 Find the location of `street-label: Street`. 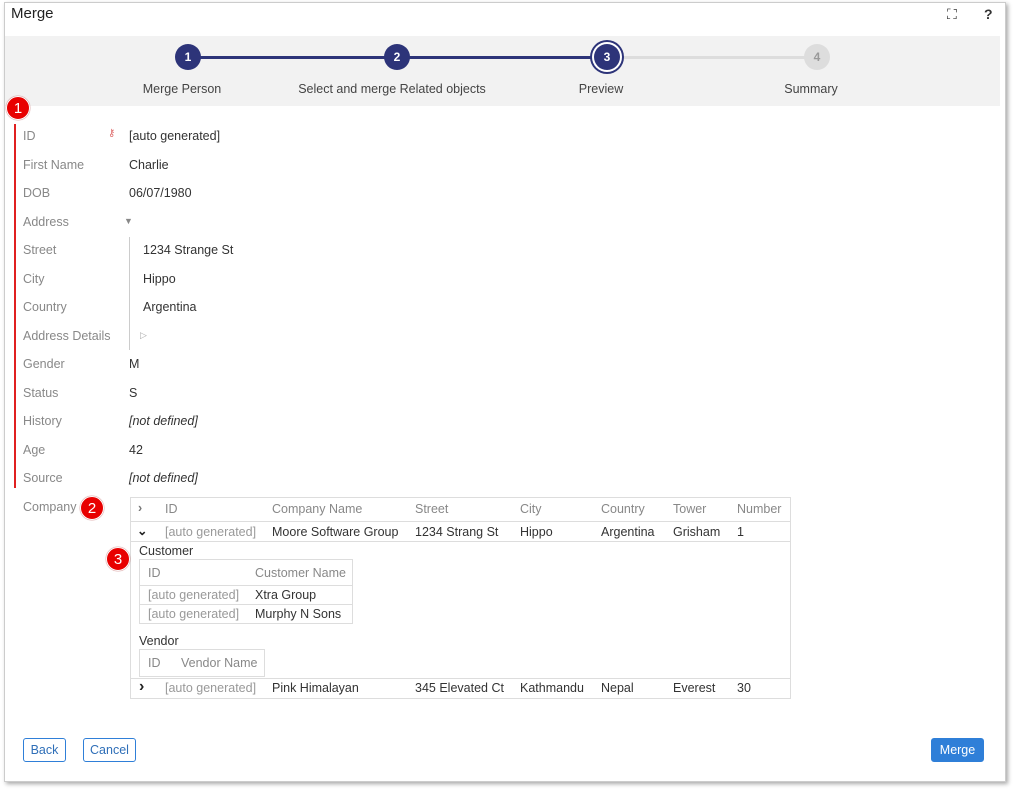

street-label: Street is located at coordinates (40, 250).